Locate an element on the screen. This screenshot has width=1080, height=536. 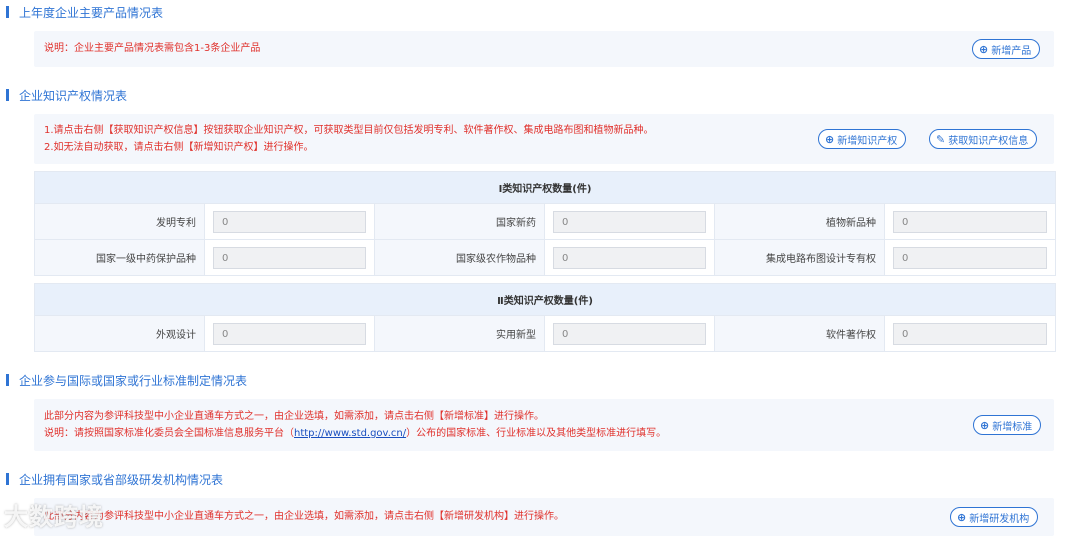
section-title-text: 企业拥有国家或省部级研发机构情况表 is located at coordinates (121, 479).